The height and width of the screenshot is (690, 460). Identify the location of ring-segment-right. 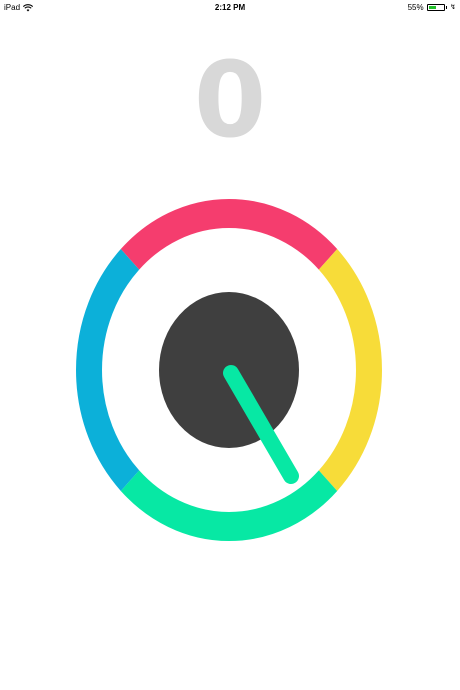
(350, 370).